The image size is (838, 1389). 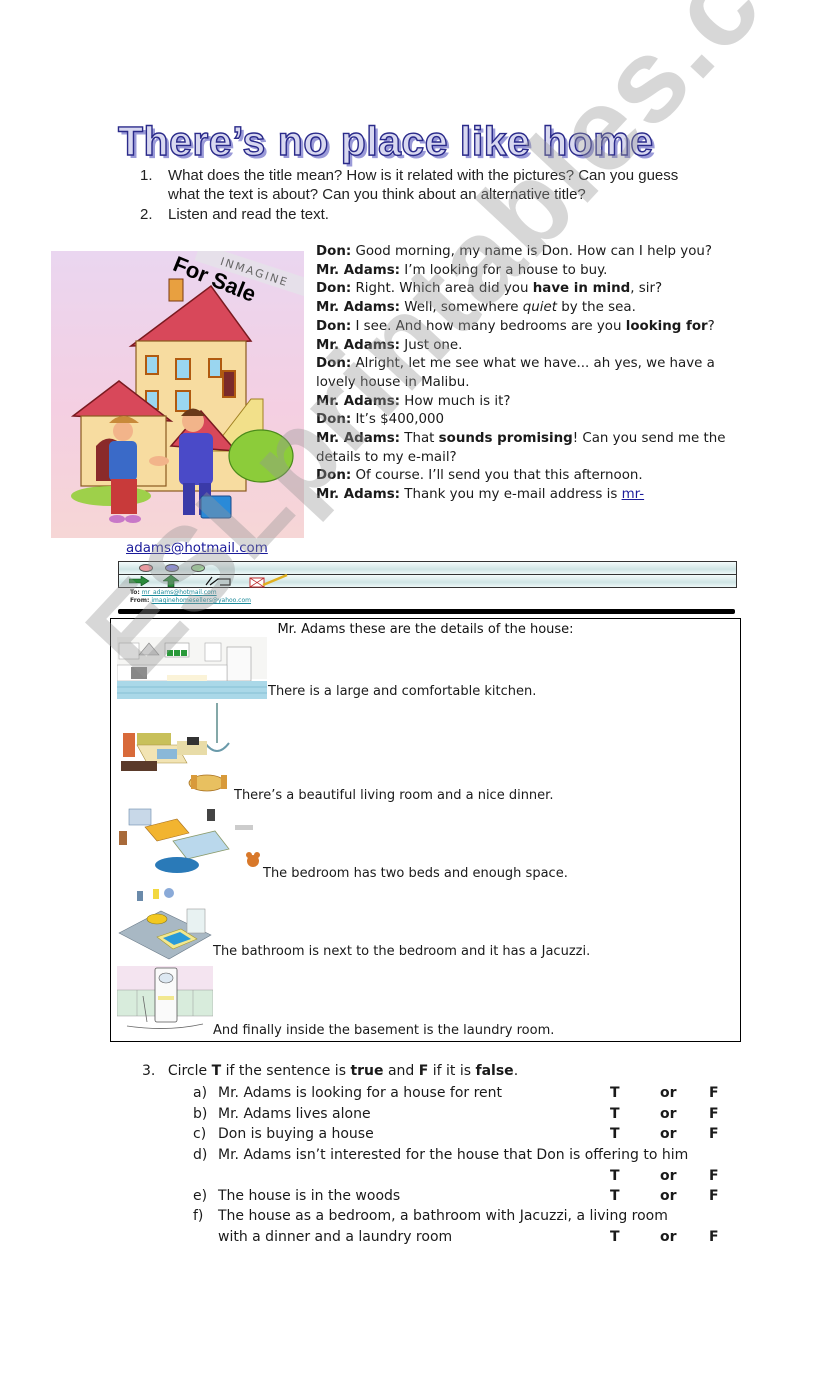 I want to click on reply-icon, so click(x=219, y=581).